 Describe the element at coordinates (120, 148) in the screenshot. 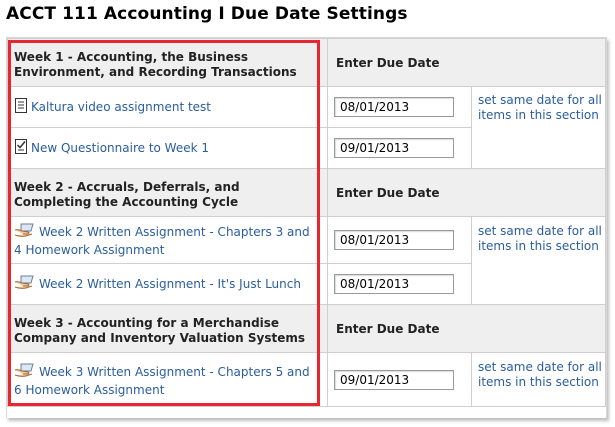

I see `item-link: New Questionnaire to Week 1` at that location.